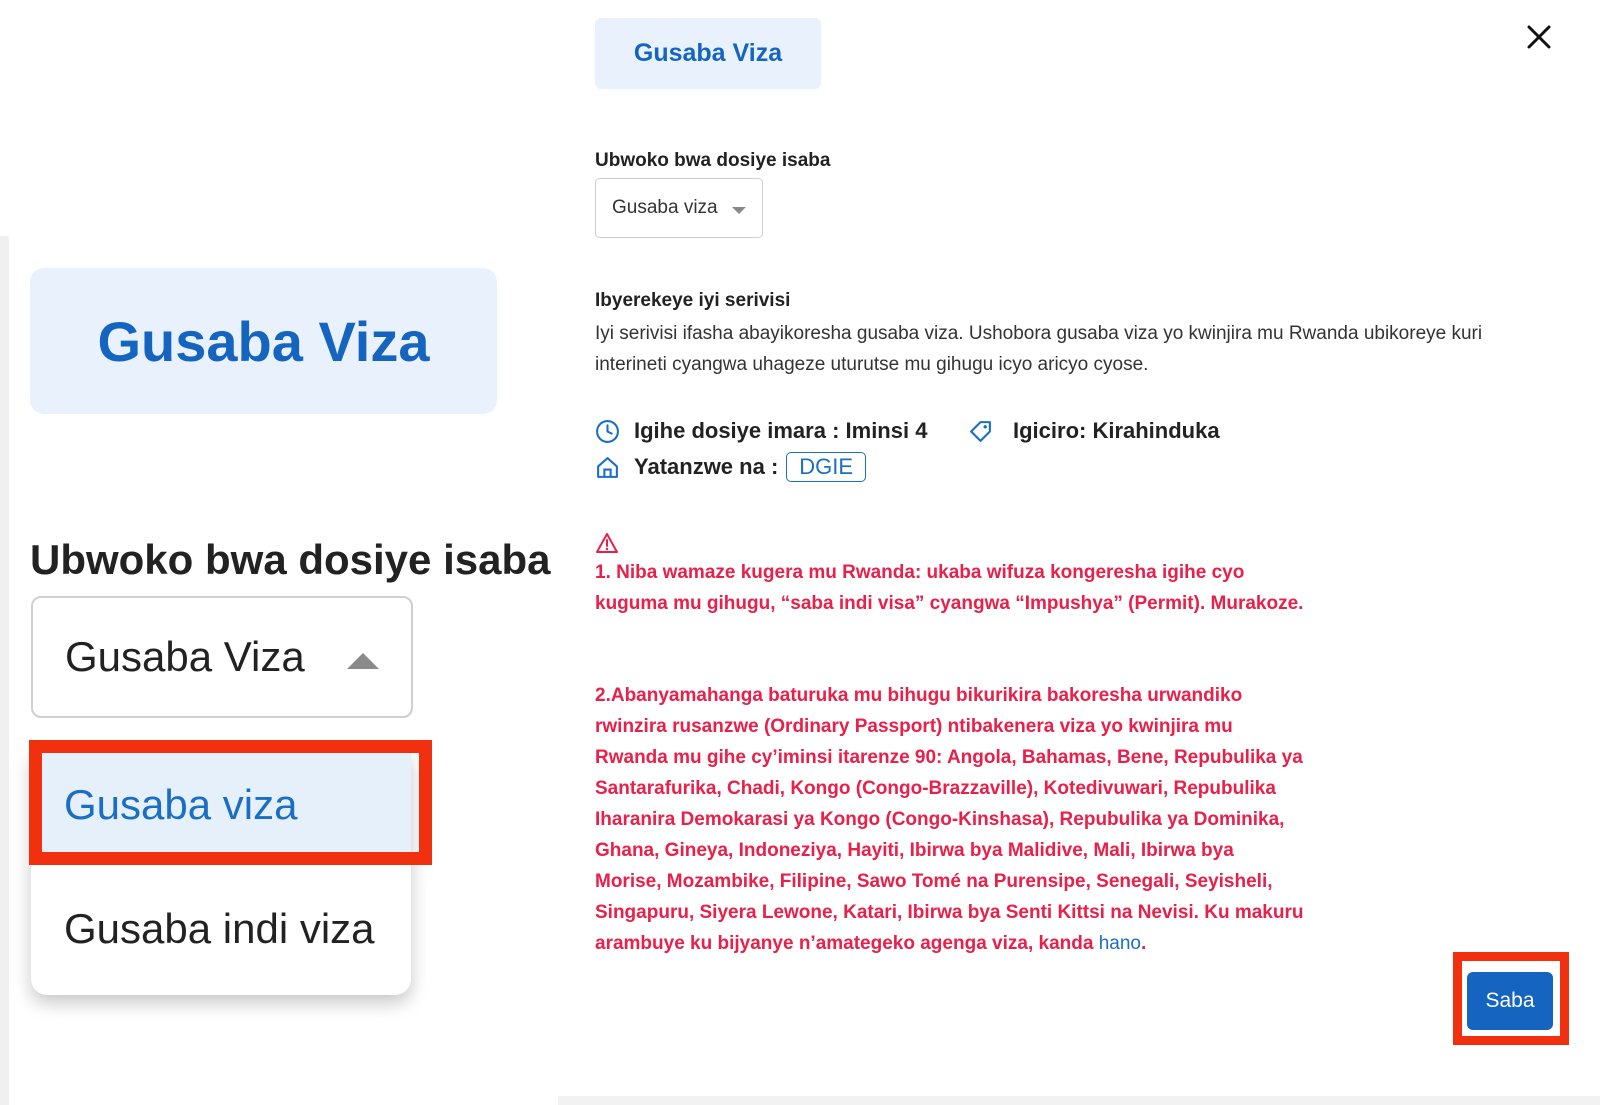  What do you see at coordinates (4, 670) in the screenshot?
I see `zoom-edge` at bounding box center [4, 670].